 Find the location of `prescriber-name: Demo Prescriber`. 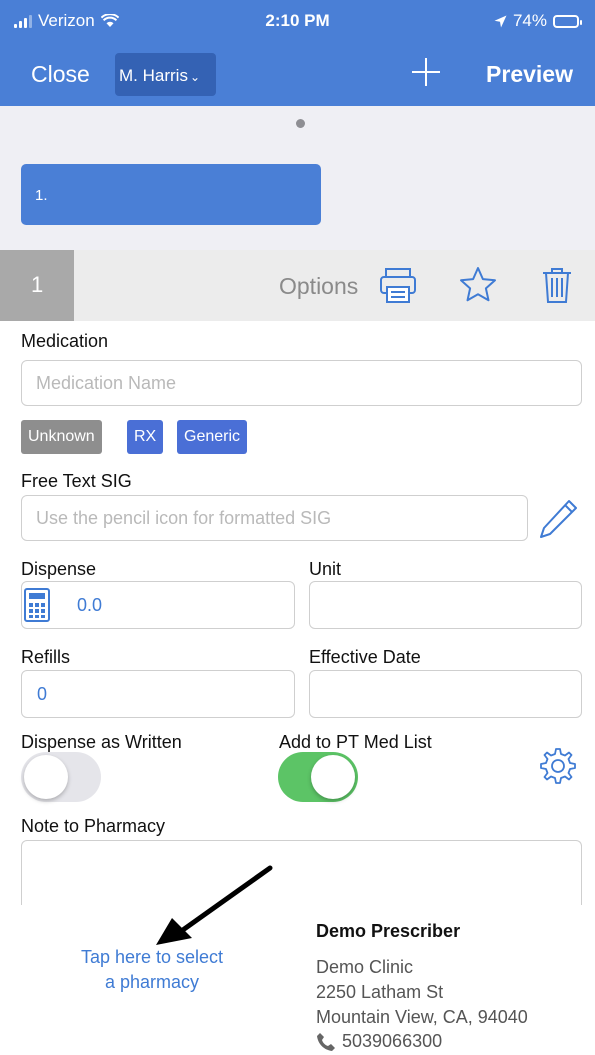

prescriber-name: Demo Prescriber is located at coordinates (388, 931).